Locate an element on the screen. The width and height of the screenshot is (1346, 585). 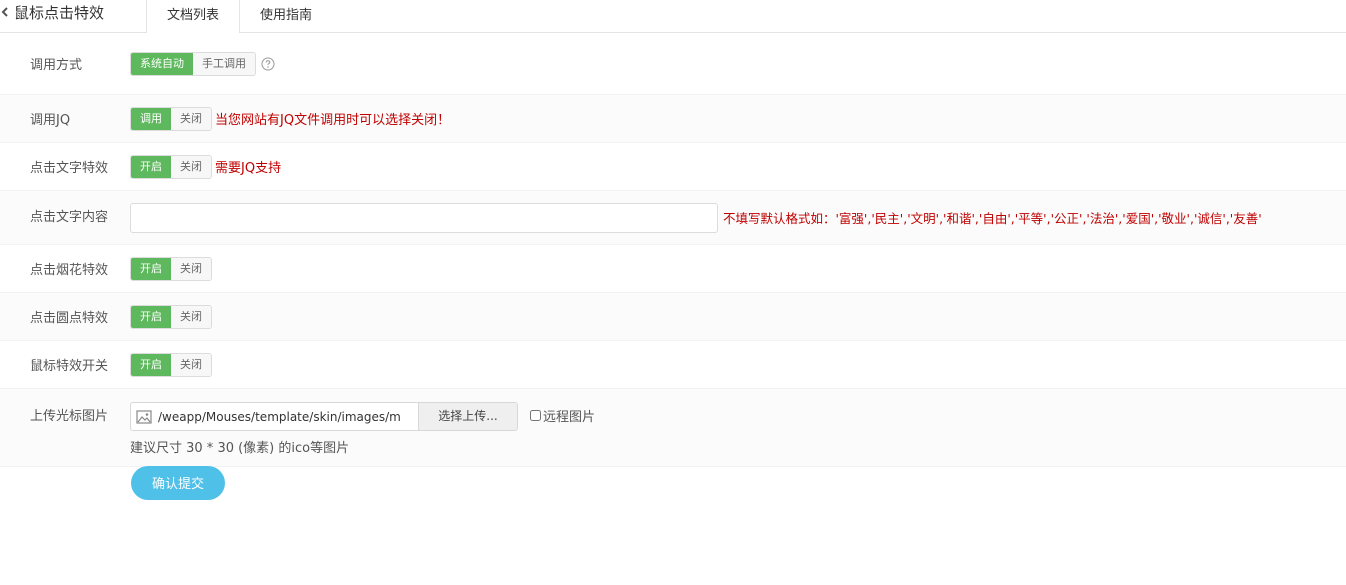
upload-path-field: /weapp/Mouses/template/skin/images/m is located at coordinates (274, 416).